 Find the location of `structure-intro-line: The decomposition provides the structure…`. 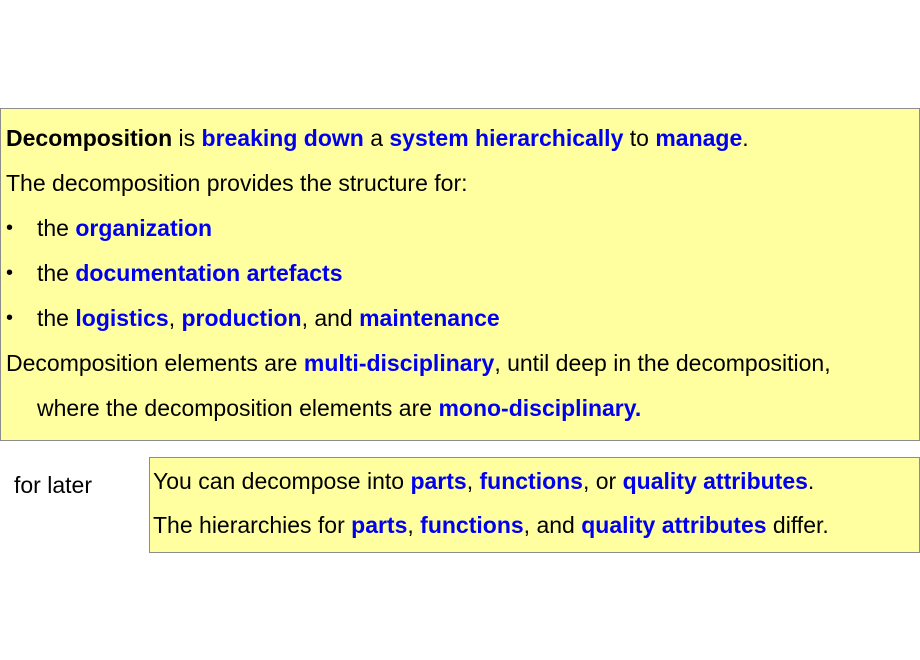

structure-intro-line: The decomposition provides the structure… is located at coordinates (237, 183).